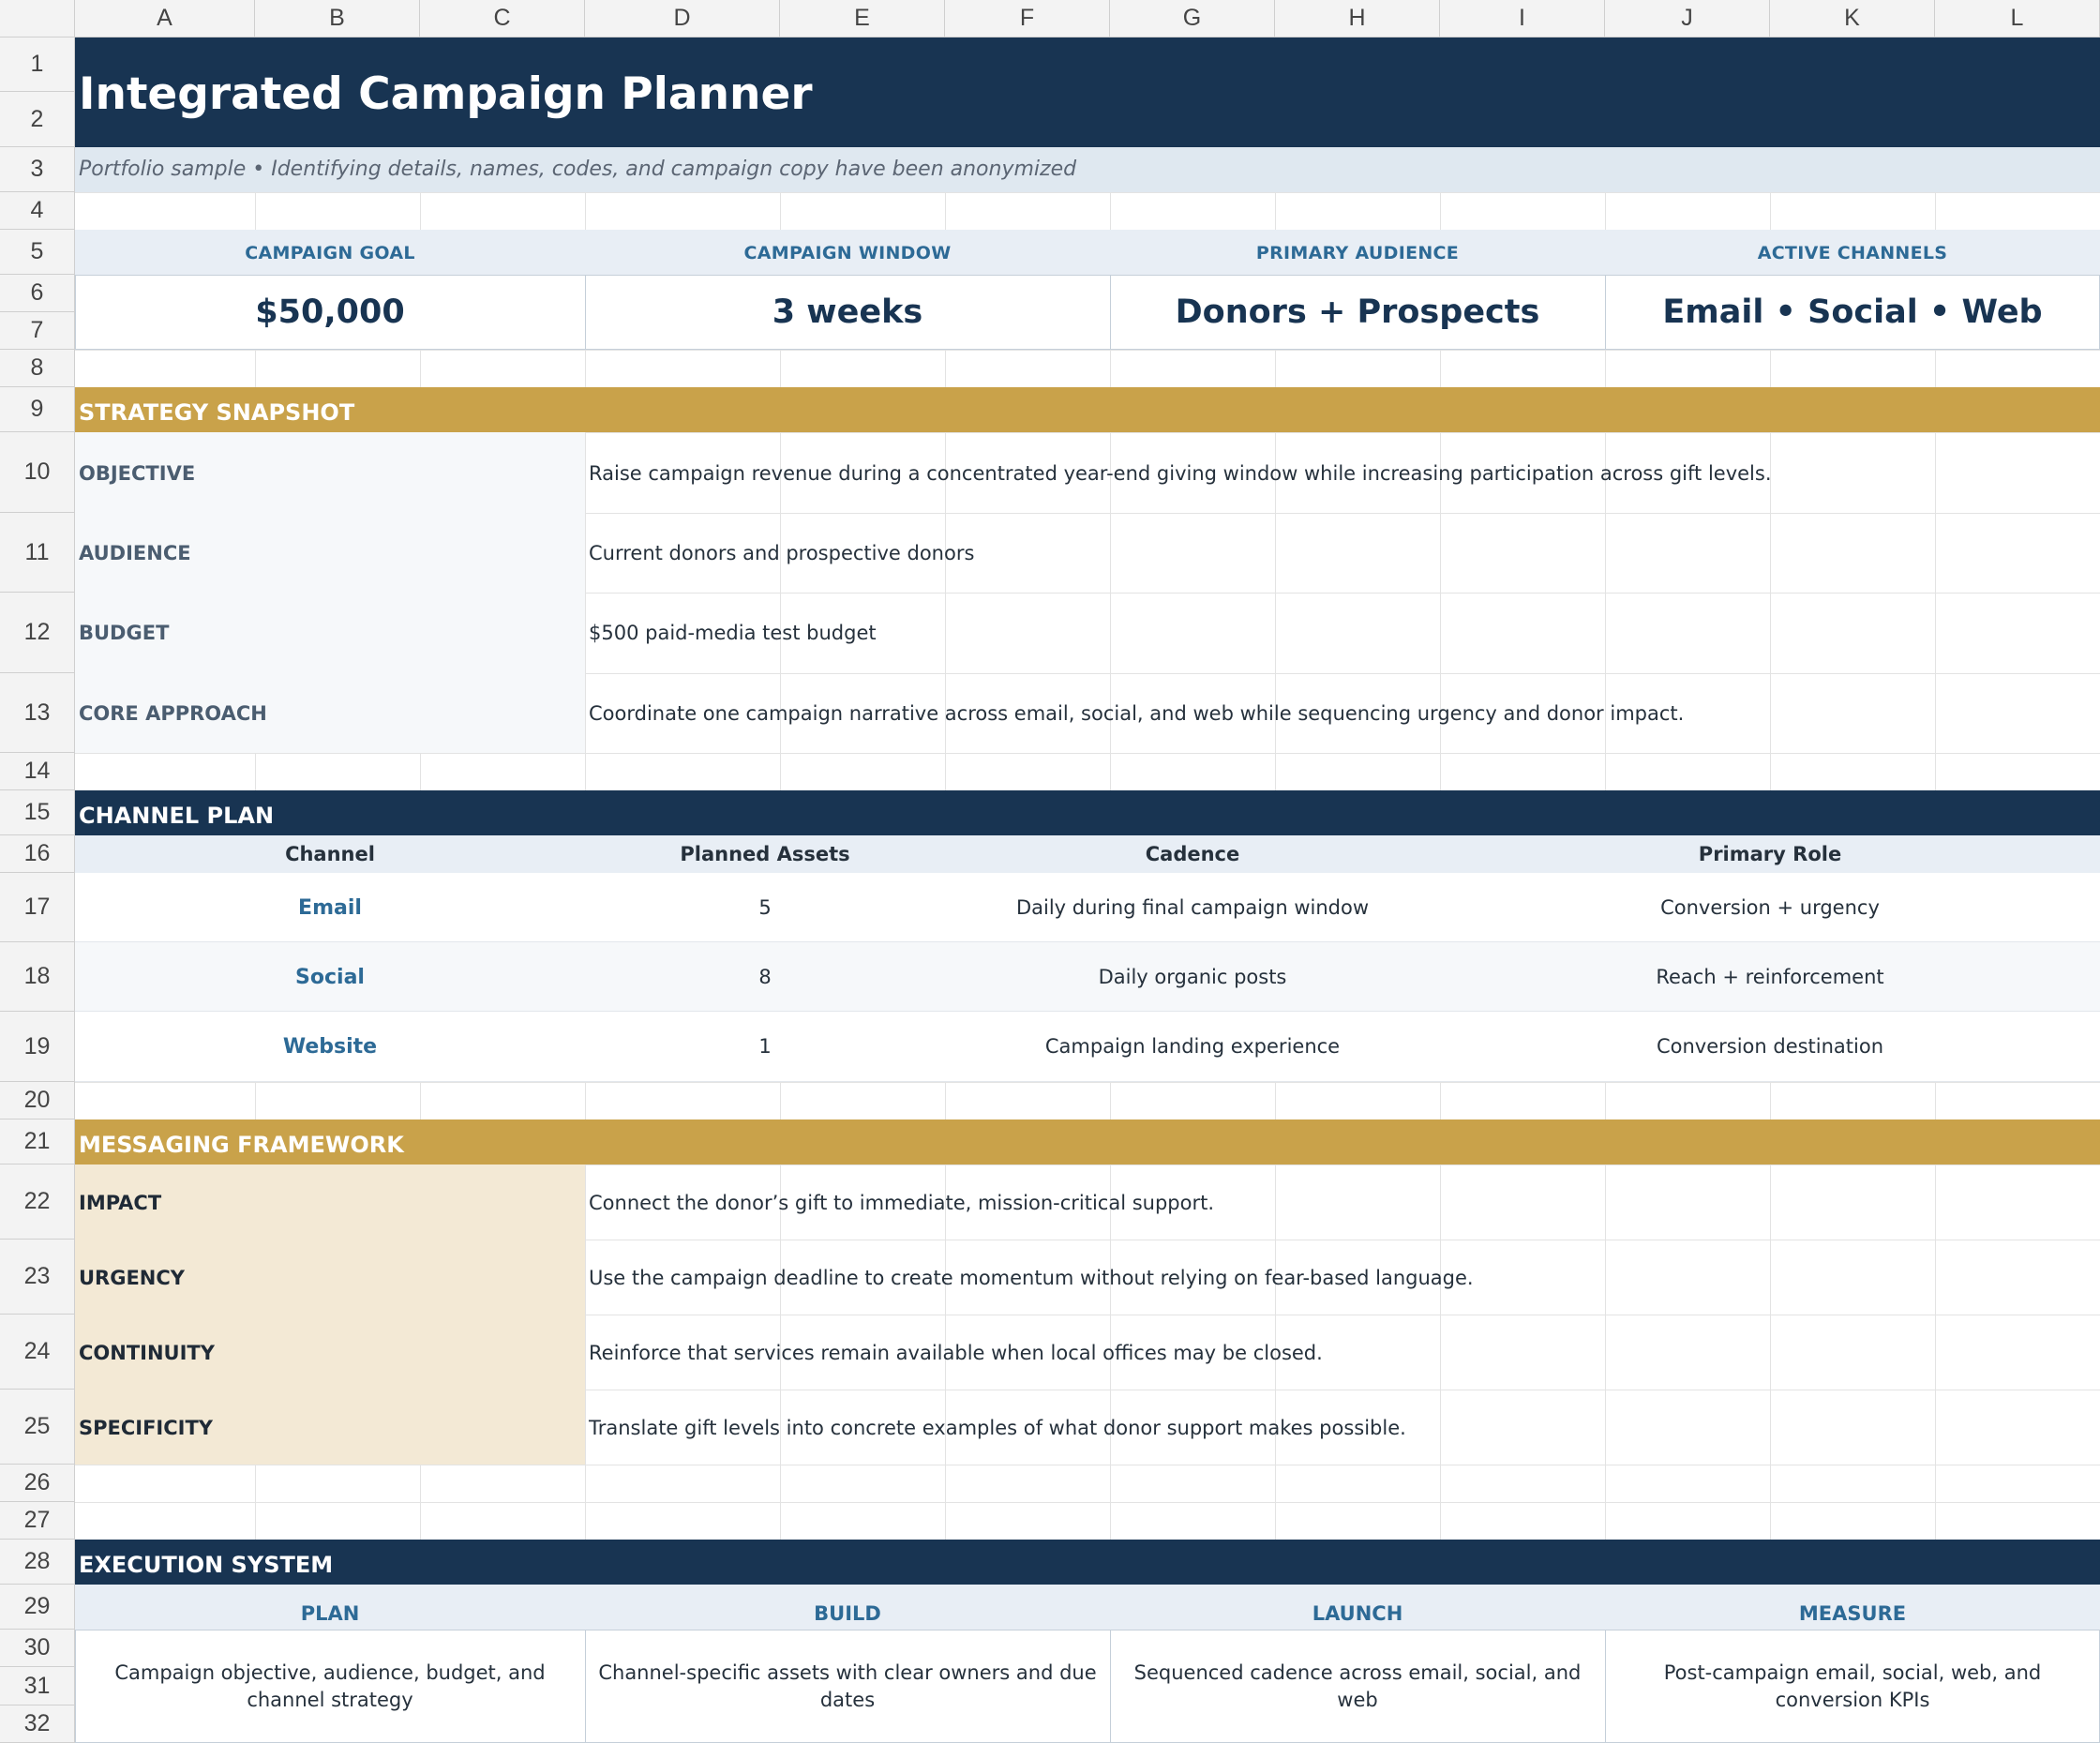 The height and width of the screenshot is (1743, 2100). I want to click on row-header-27: 27, so click(37, 1521).